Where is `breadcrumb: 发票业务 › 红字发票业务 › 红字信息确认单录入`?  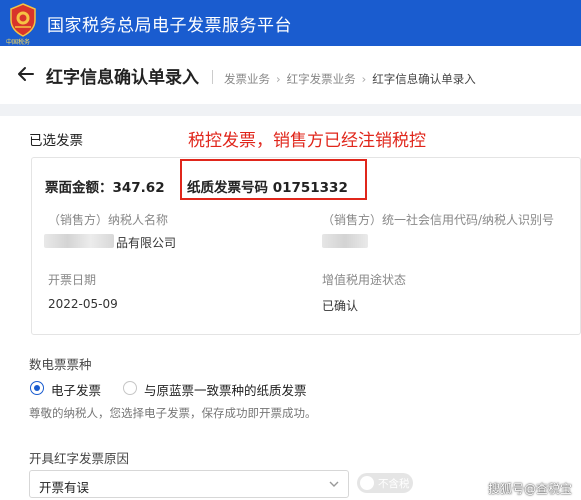
breadcrumb: 发票业务 › 红字发票业务 › 红字信息确认单录入 is located at coordinates (350, 79).